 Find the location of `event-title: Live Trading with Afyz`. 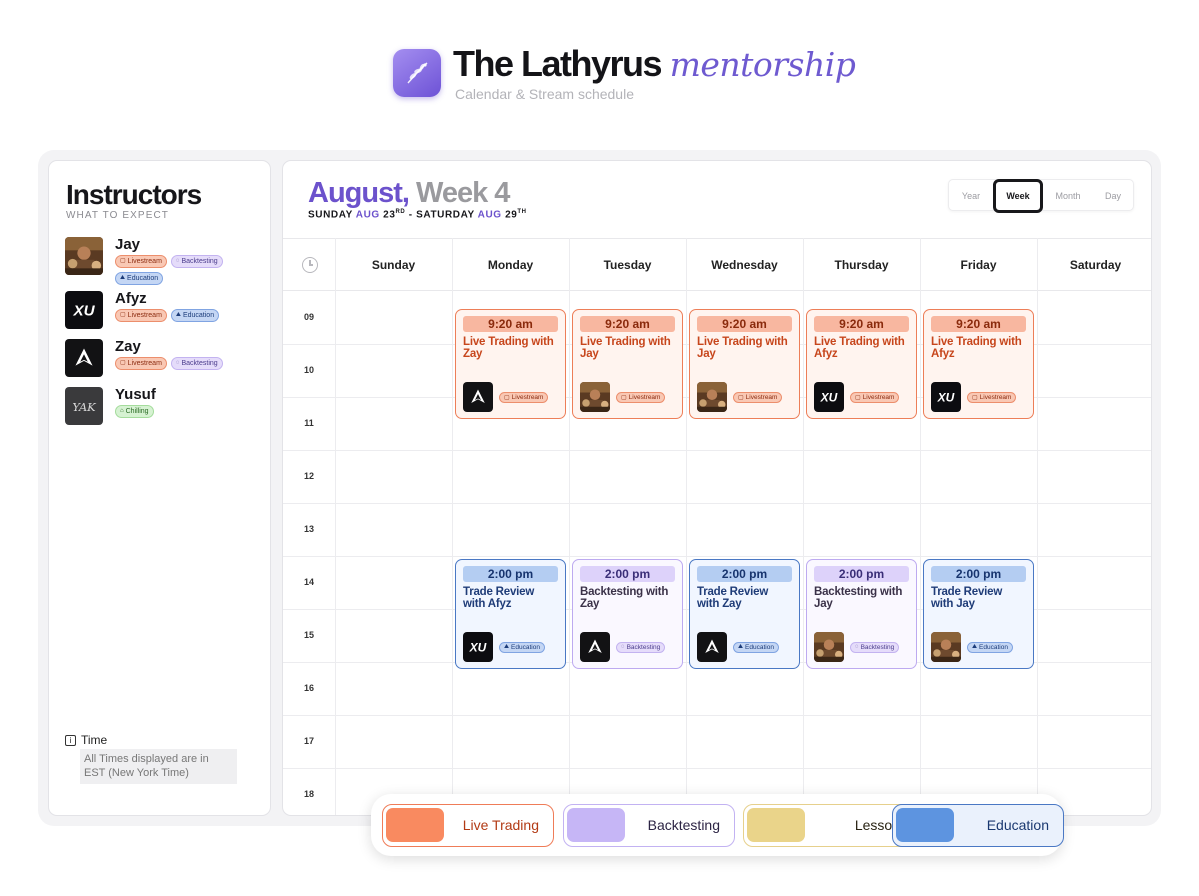

event-title: Live Trading with Afyz is located at coordinates (976, 348).